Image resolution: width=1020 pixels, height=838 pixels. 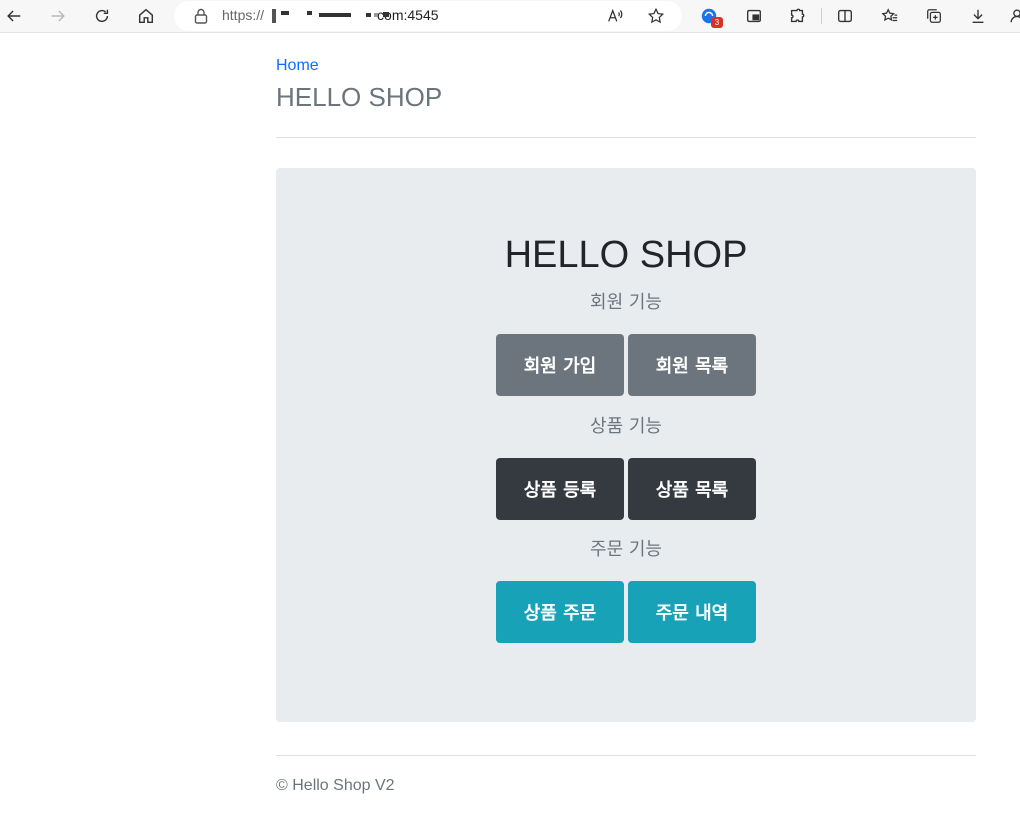 I want to click on footer-text: © Hello Shop V2, so click(x=335, y=785).